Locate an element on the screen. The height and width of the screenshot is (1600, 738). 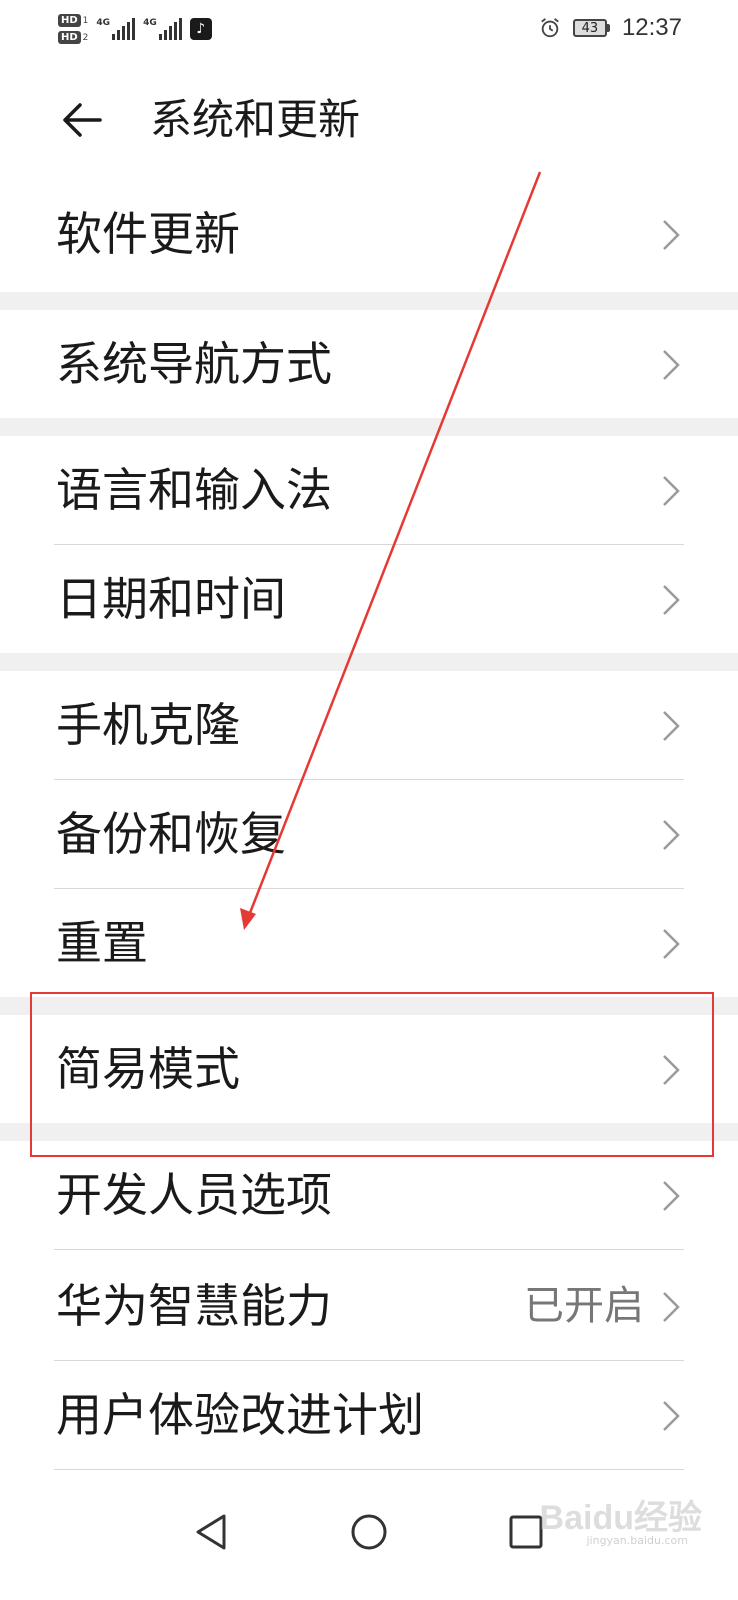
status-bar: HD 1 HD 2 4G 4G ♪ 43 12:37 is located at coordinates (369, 28).